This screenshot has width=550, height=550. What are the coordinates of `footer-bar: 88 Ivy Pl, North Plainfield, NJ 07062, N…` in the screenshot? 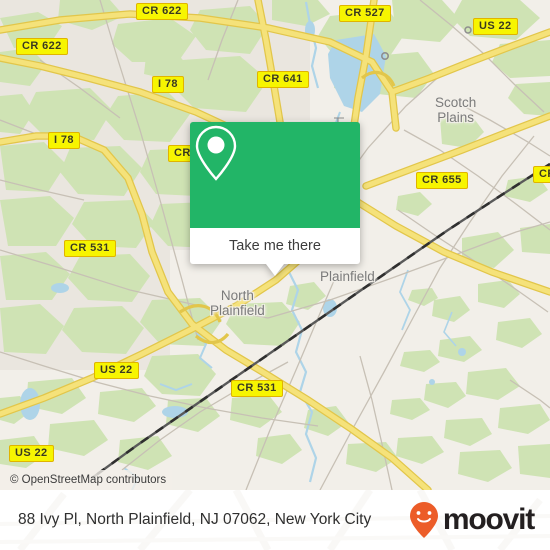 It's located at (275, 520).